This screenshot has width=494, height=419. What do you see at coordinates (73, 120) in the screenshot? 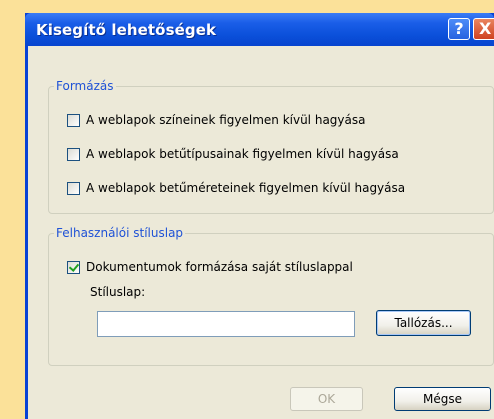
I see `ignore-colors-checkbox` at bounding box center [73, 120].